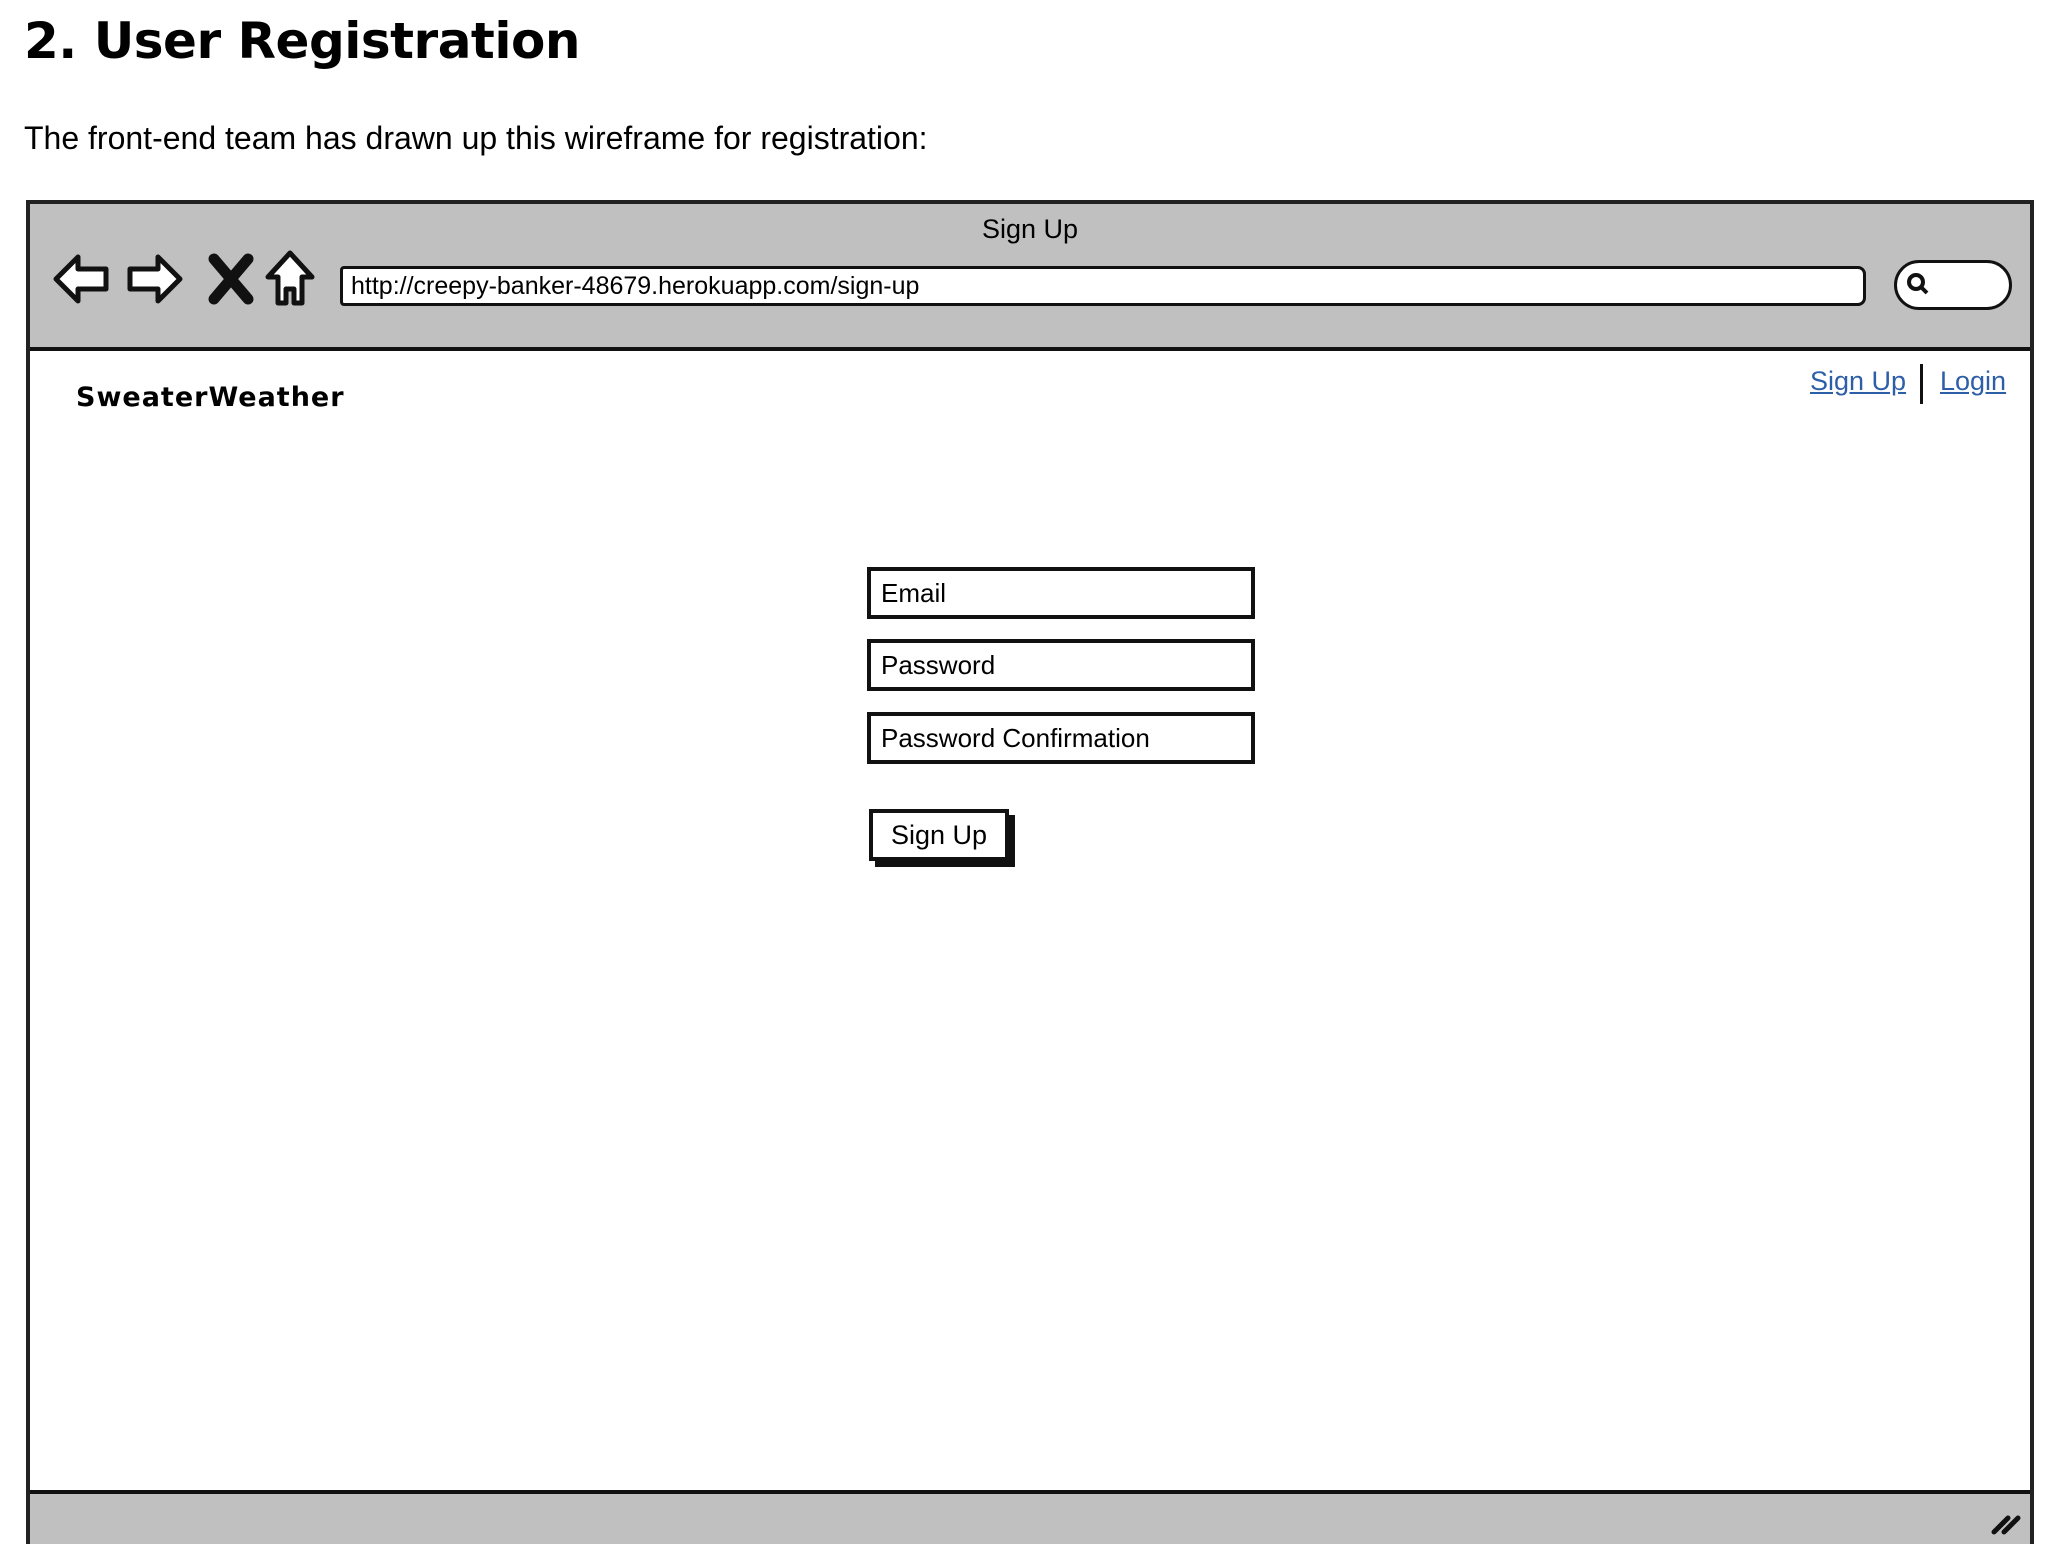  What do you see at coordinates (1030, 1517) in the screenshot?
I see `browser-status-bar` at bounding box center [1030, 1517].